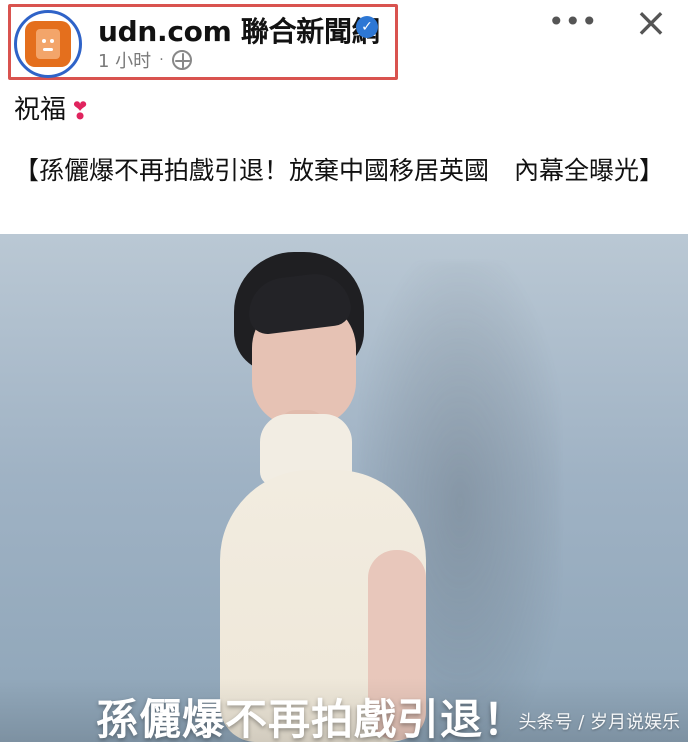 This screenshot has height=742, width=688. I want to click on post-meta: 1 小时 ·, so click(145, 60).